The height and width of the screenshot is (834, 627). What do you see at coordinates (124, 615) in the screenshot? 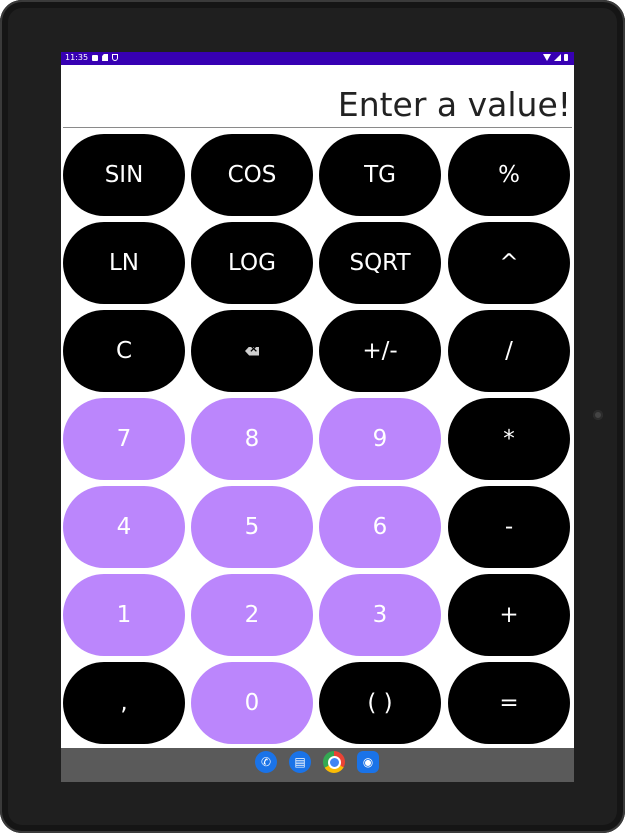
I see `digit-1-button: 1` at bounding box center [124, 615].